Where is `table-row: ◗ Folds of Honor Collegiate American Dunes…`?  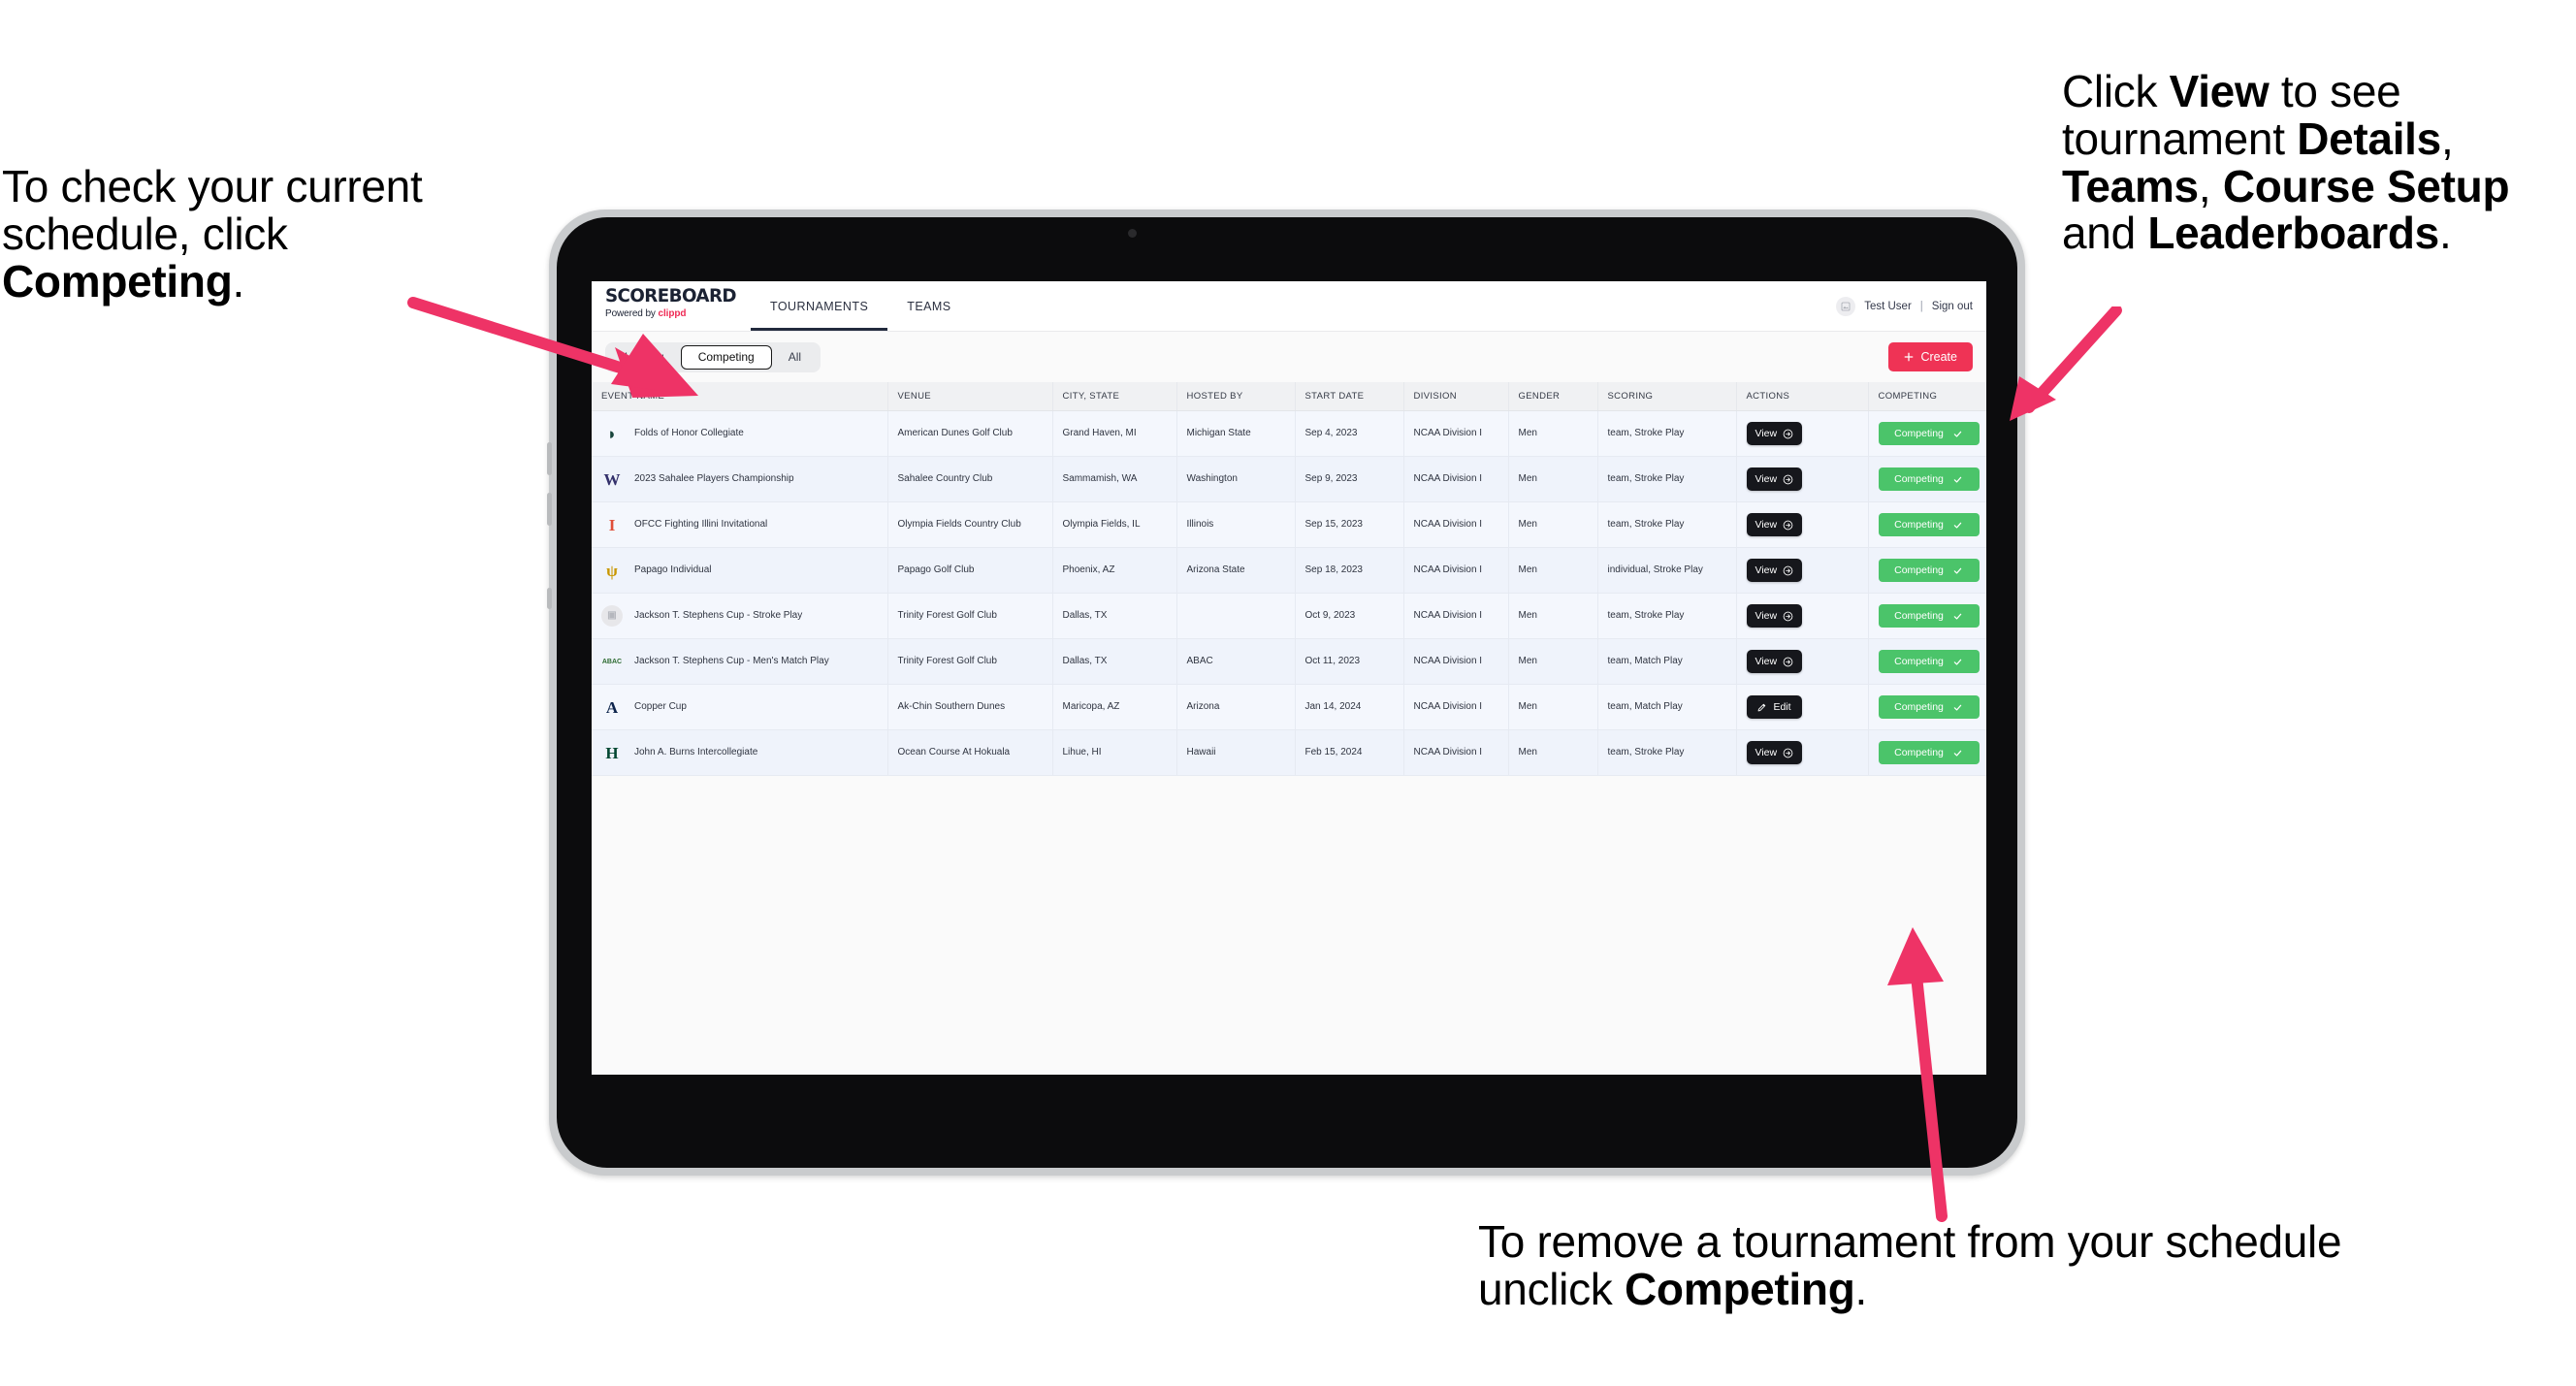
table-row: ◗ Folds of Honor Collegiate American Dunes… is located at coordinates (1289, 433).